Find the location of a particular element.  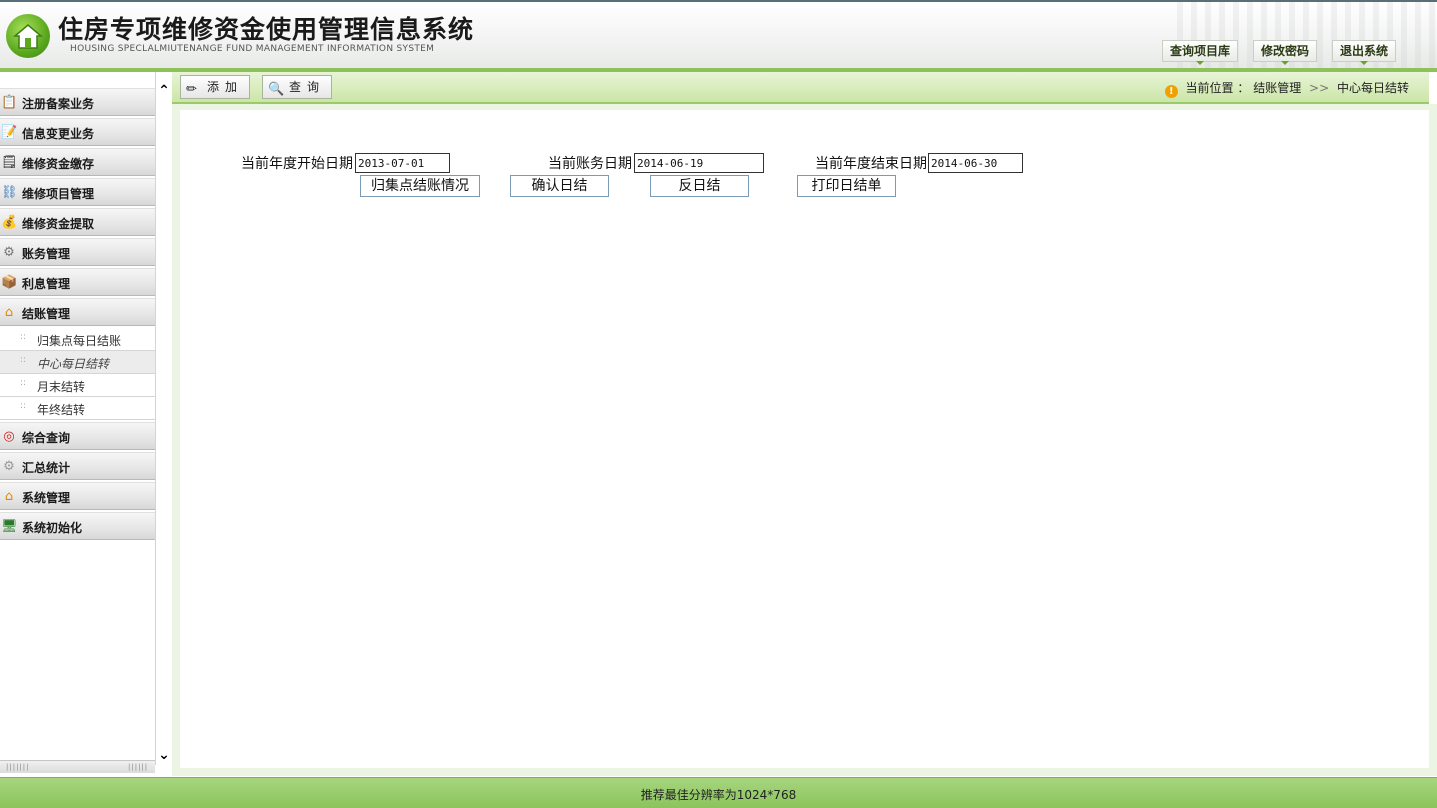

submenu-item-label: 年终结转 is located at coordinates (61, 410).